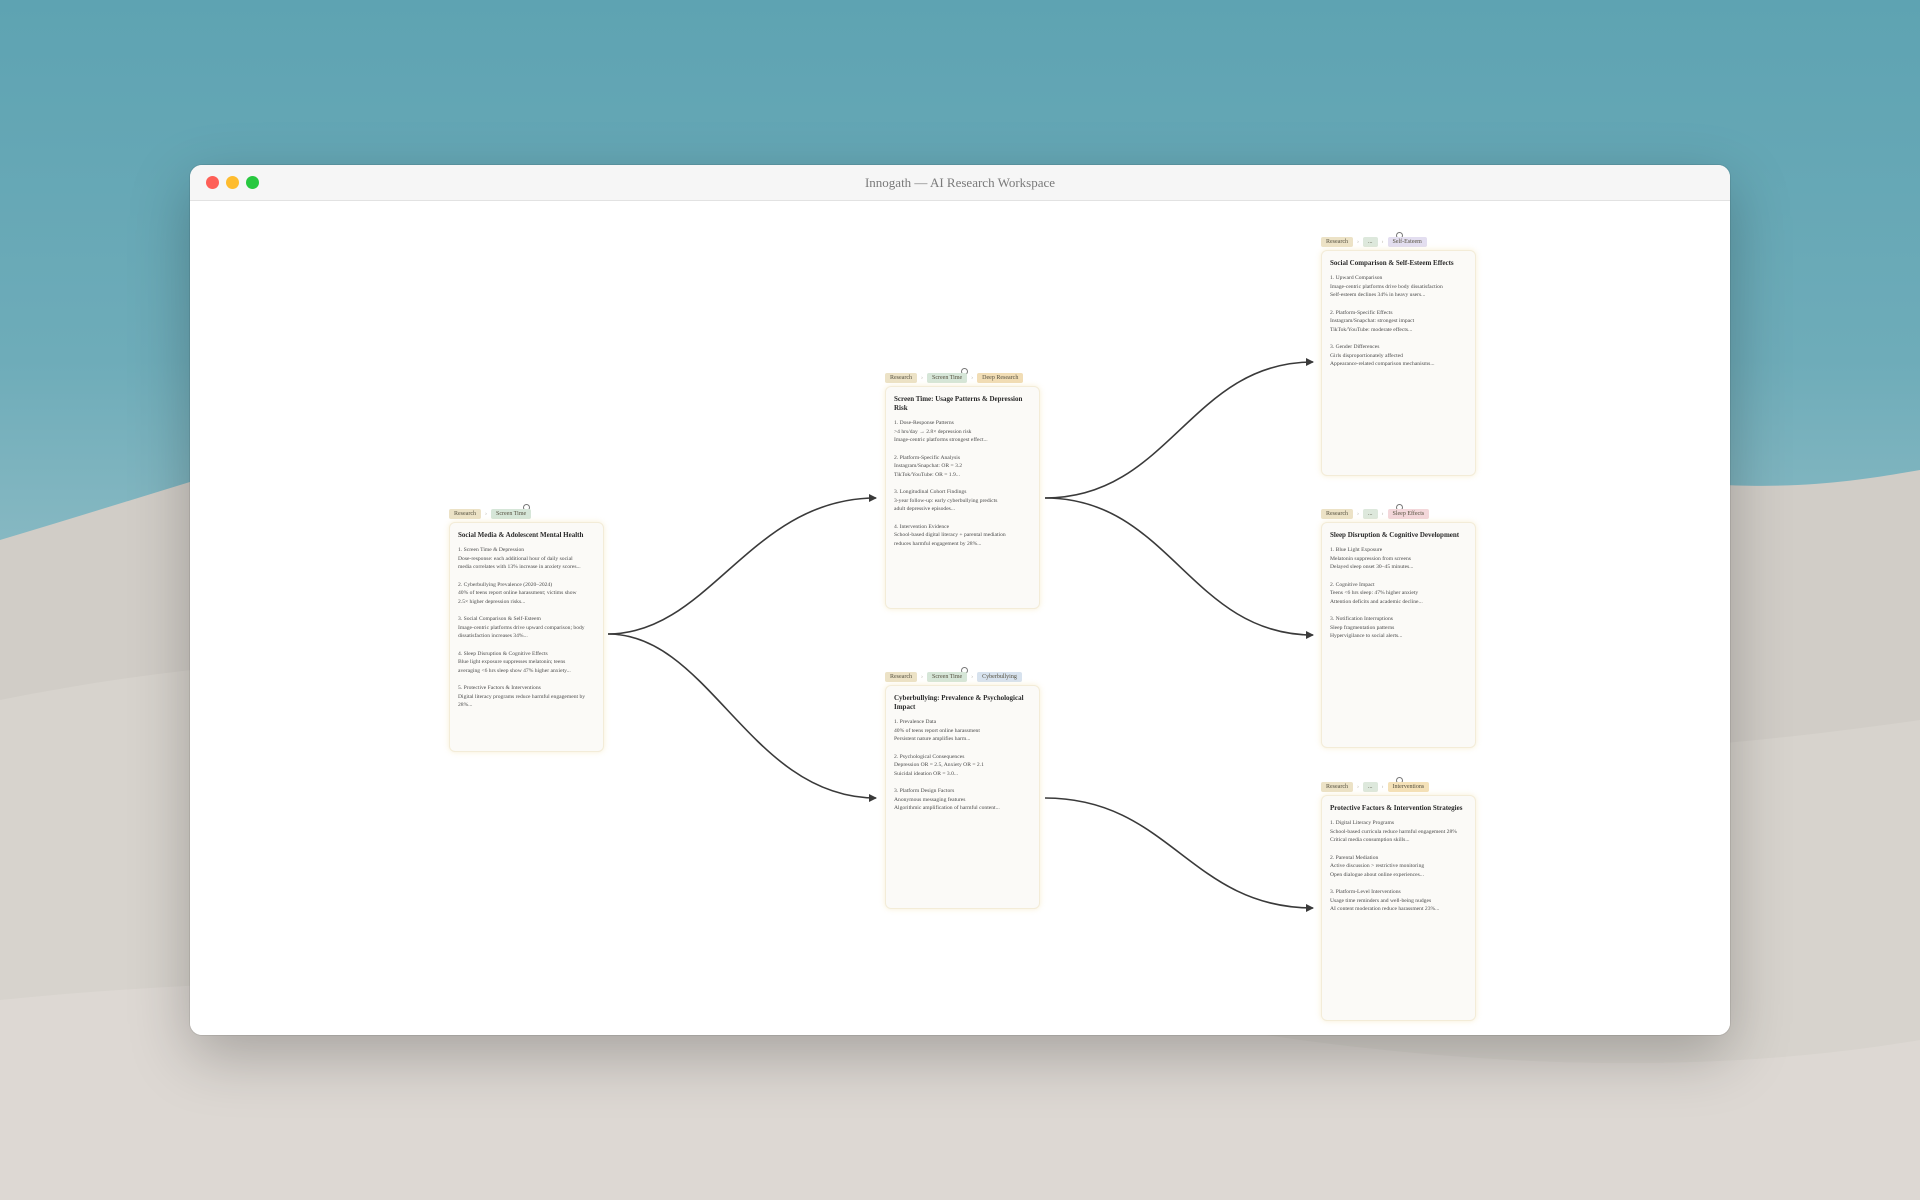 Image resolution: width=1920 pixels, height=1200 pixels. Describe the element at coordinates (939, 765) in the screenshot. I see `section-line: Depression OR = 2.5, Anxiety OR = 2.1` at that location.